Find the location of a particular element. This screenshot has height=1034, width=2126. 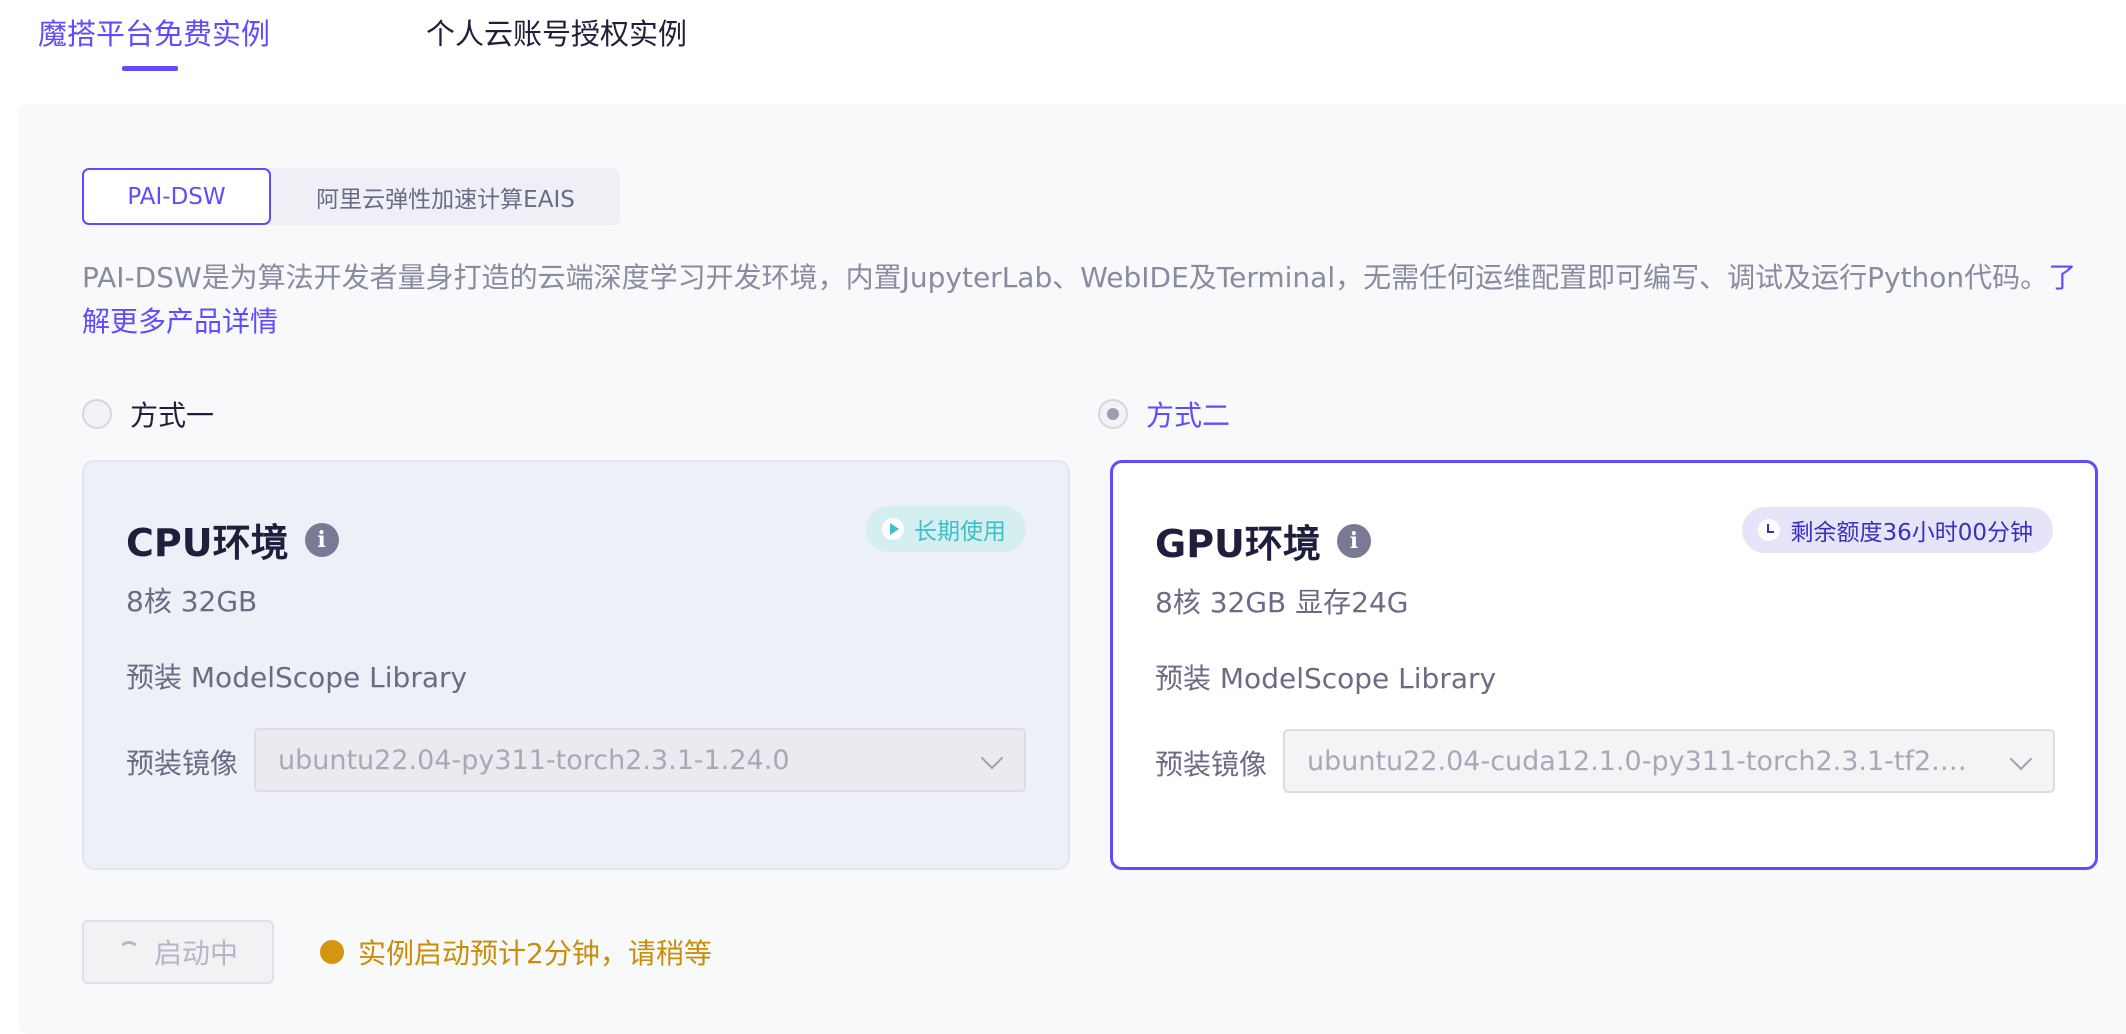

startup-status: 实例启动预计2分钟，请稍等 is located at coordinates (516, 952).